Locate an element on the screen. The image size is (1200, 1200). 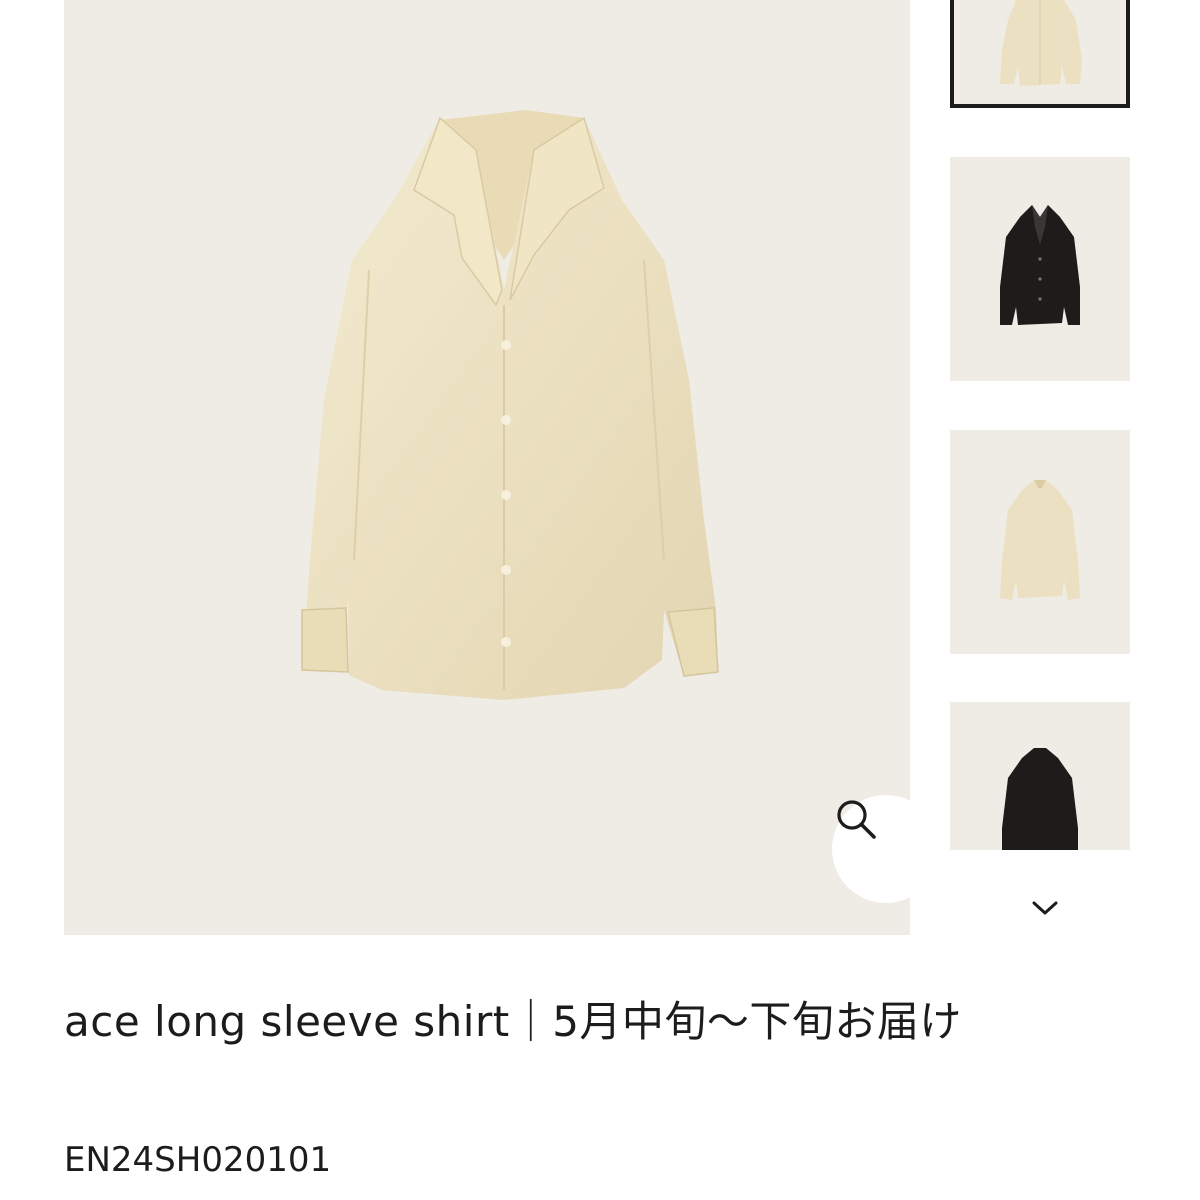
thumbnails-scroll-button is located at coordinates (1045, 910).